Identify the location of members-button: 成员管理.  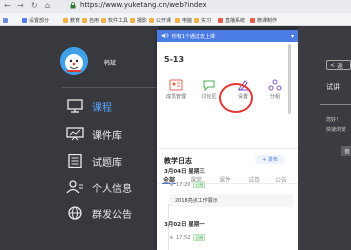
(176, 89).